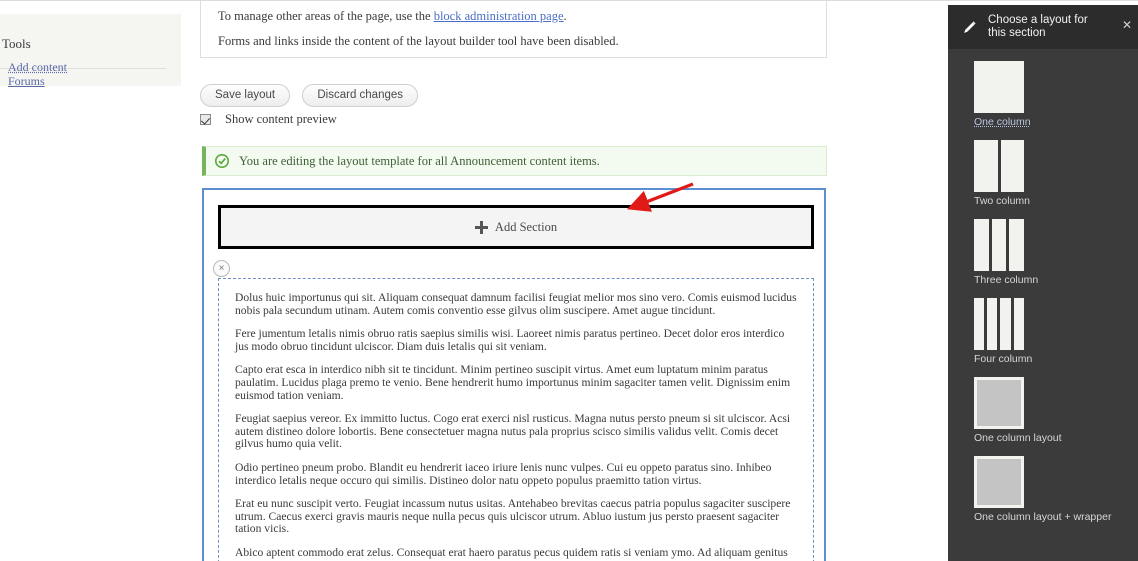 This screenshot has width=1138, height=561. Describe the element at coordinates (222, 161) in the screenshot. I see `status-check-icon` at that location.